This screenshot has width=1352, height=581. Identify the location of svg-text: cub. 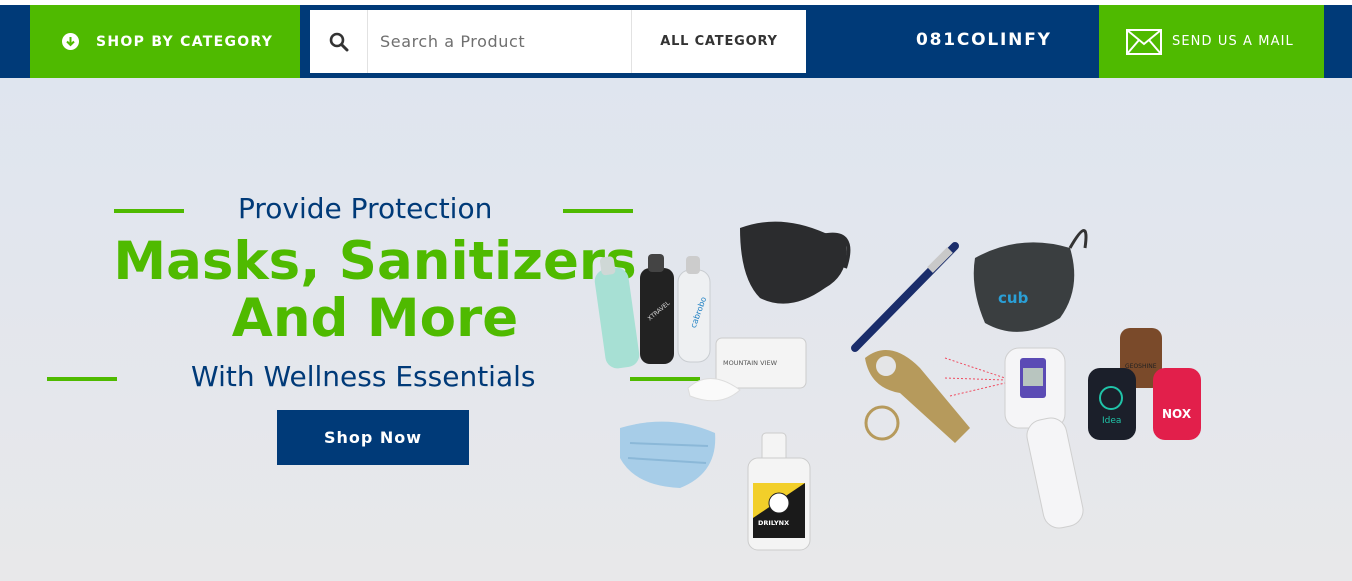
(1013, 298).